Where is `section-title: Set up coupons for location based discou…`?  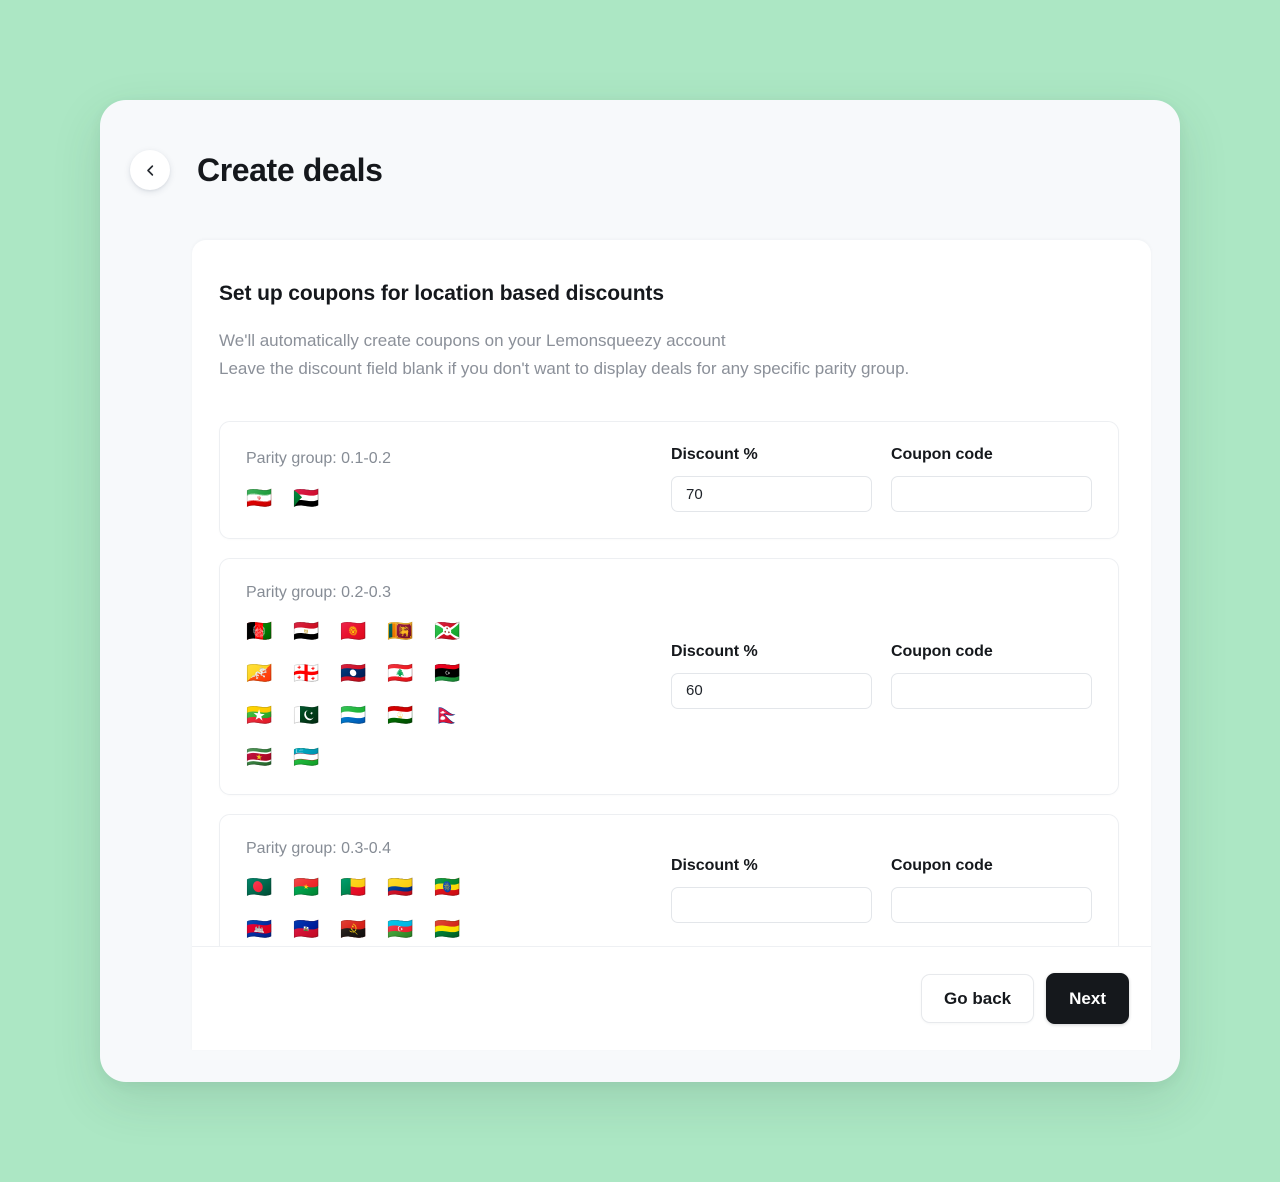 section-title: Set up coupons for location based discou… is located at coordinates (441, 293).